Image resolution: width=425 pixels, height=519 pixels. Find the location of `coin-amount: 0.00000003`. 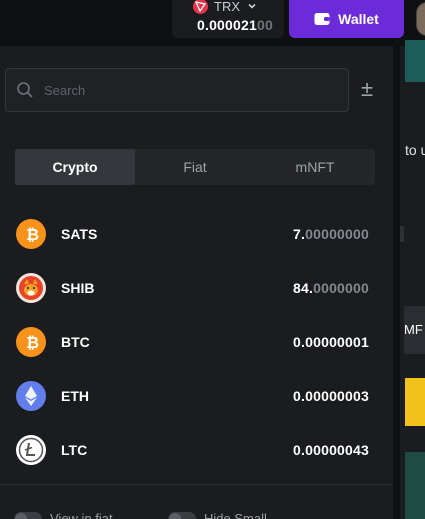

coin-amount: 0.00000003 is located at coordinates (331, 396).